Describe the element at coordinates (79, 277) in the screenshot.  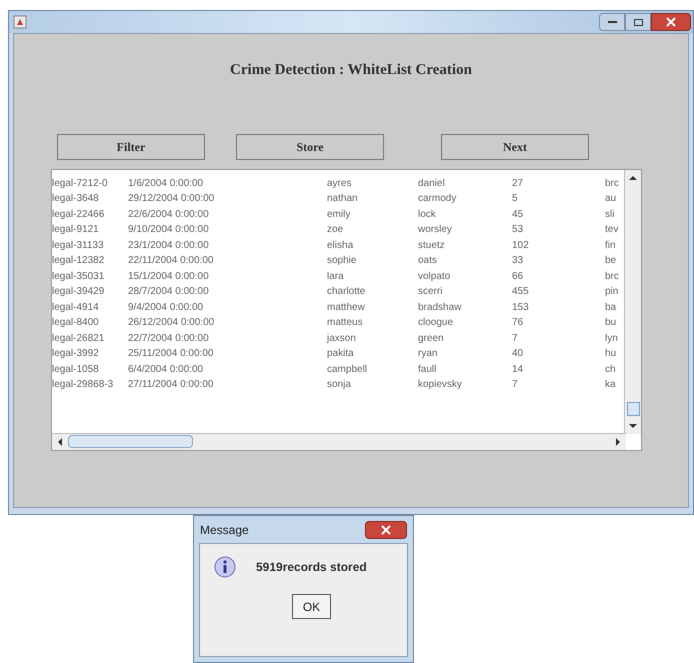
I see `table-cell-text: legal-35031` at that location.